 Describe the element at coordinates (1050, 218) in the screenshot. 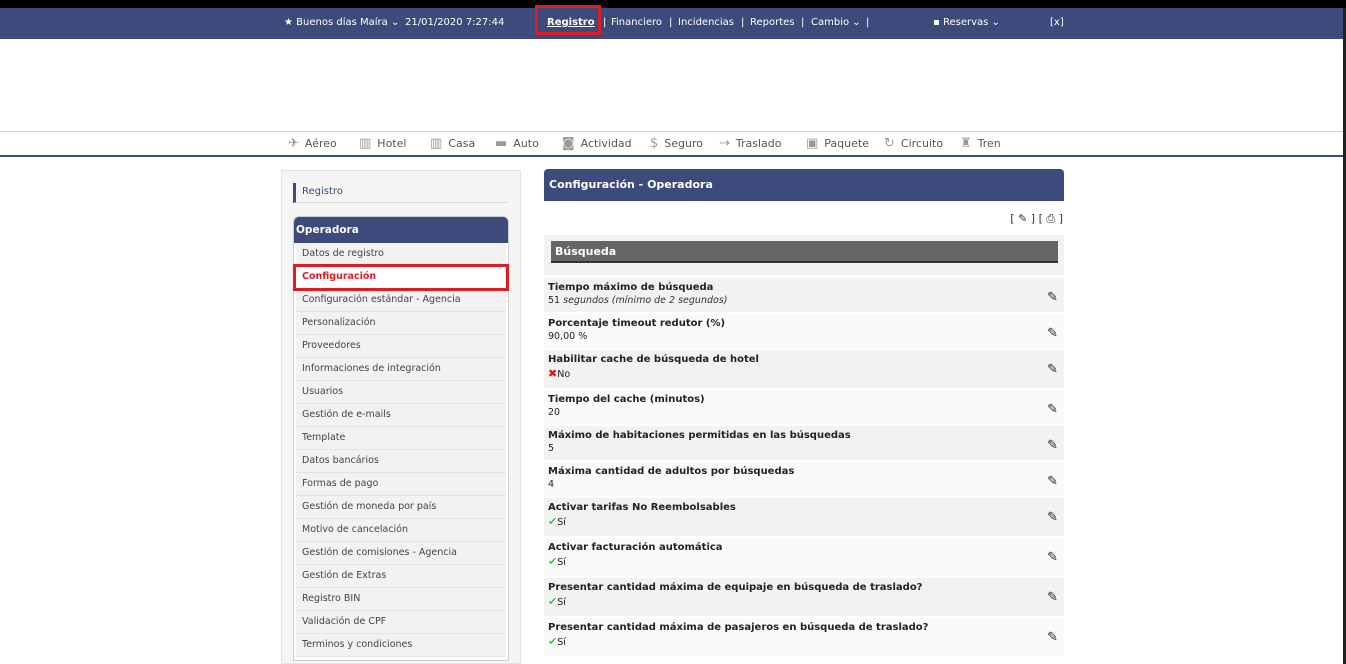

I see `print-icon: ⎙` at that location.